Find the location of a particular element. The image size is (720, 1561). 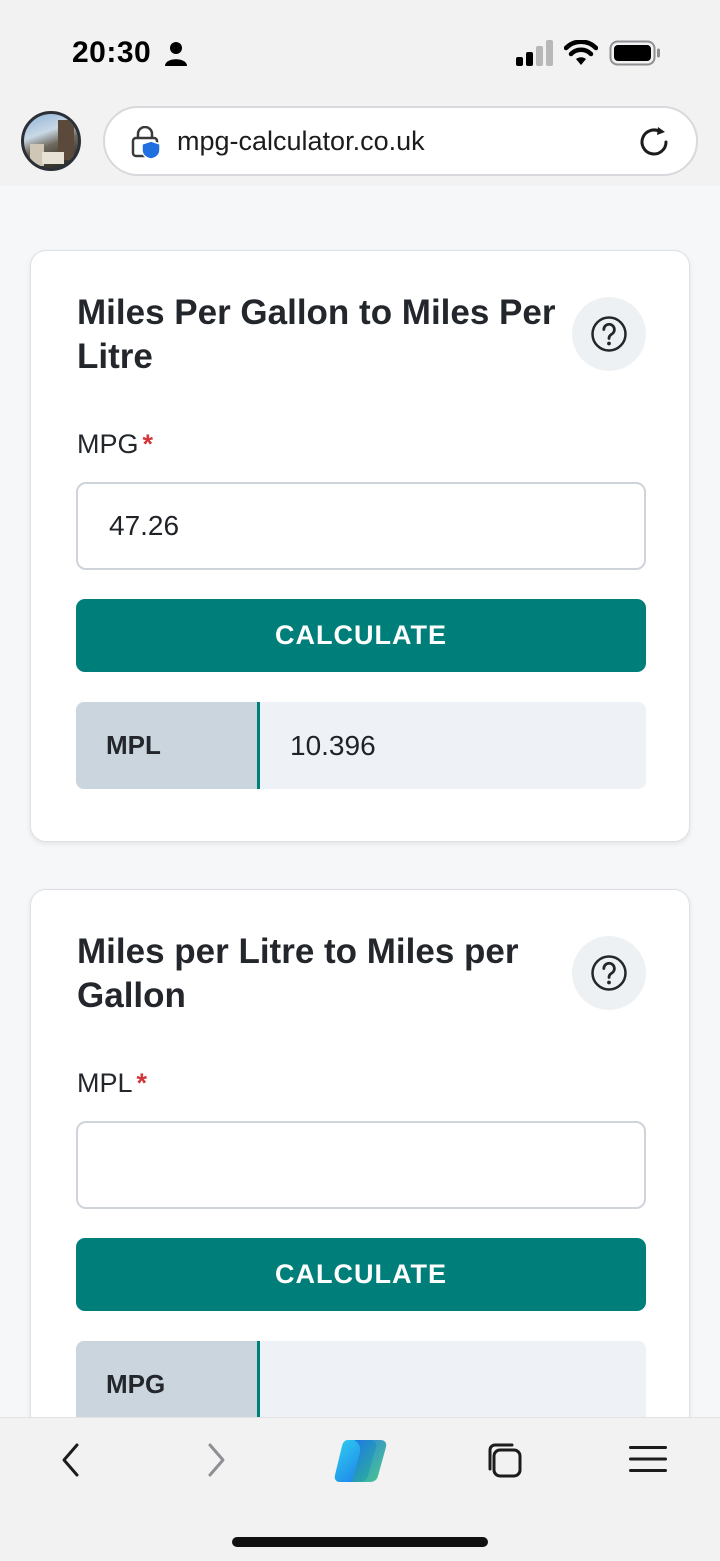

card-title: Miles Per Gallon to Miles Per Litre is located at coordinates (316, 334).